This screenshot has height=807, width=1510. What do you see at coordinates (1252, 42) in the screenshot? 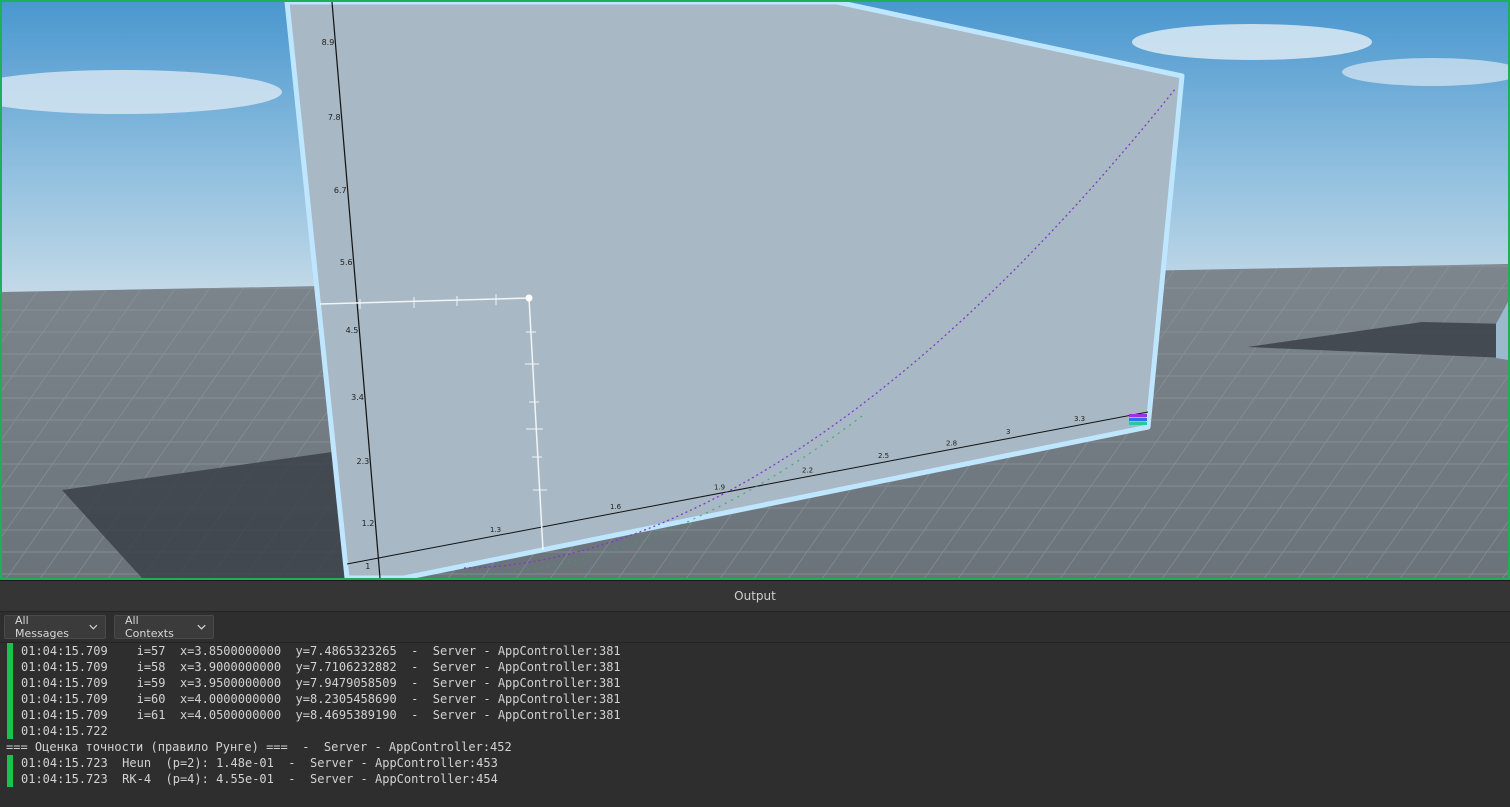
I see `cloud` at bounding box center [1252, 42].